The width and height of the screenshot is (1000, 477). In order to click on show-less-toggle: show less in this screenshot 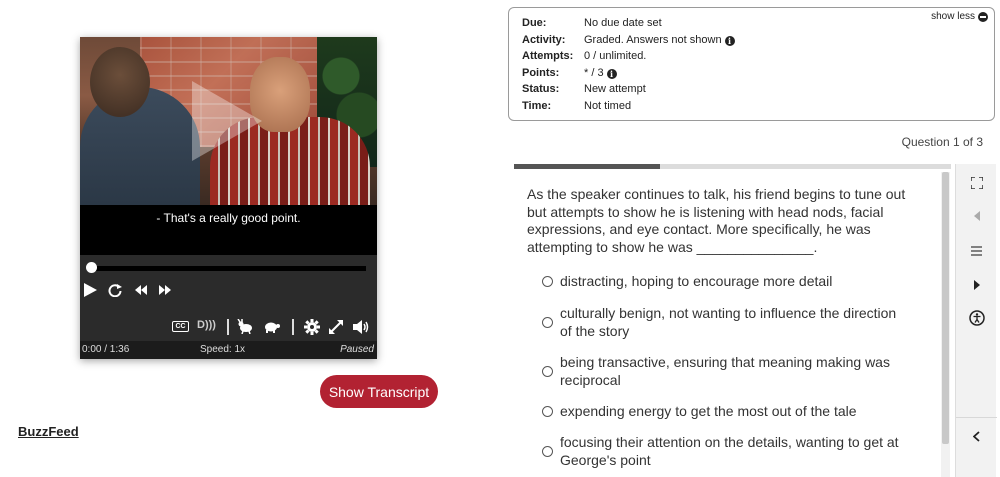, I will do `click(959, 16)`.